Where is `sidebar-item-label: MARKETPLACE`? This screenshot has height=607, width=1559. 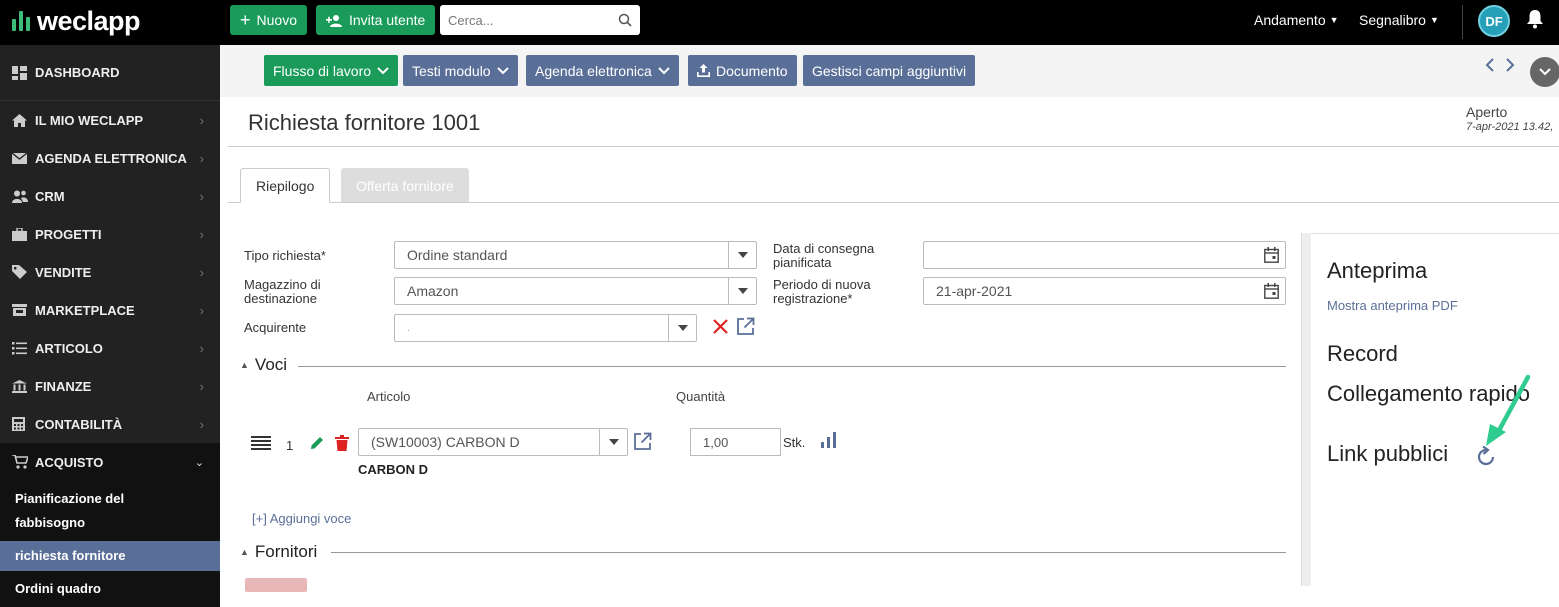
sidebar-item-label: MARKETPLACE is located at coordinates (85, 310).